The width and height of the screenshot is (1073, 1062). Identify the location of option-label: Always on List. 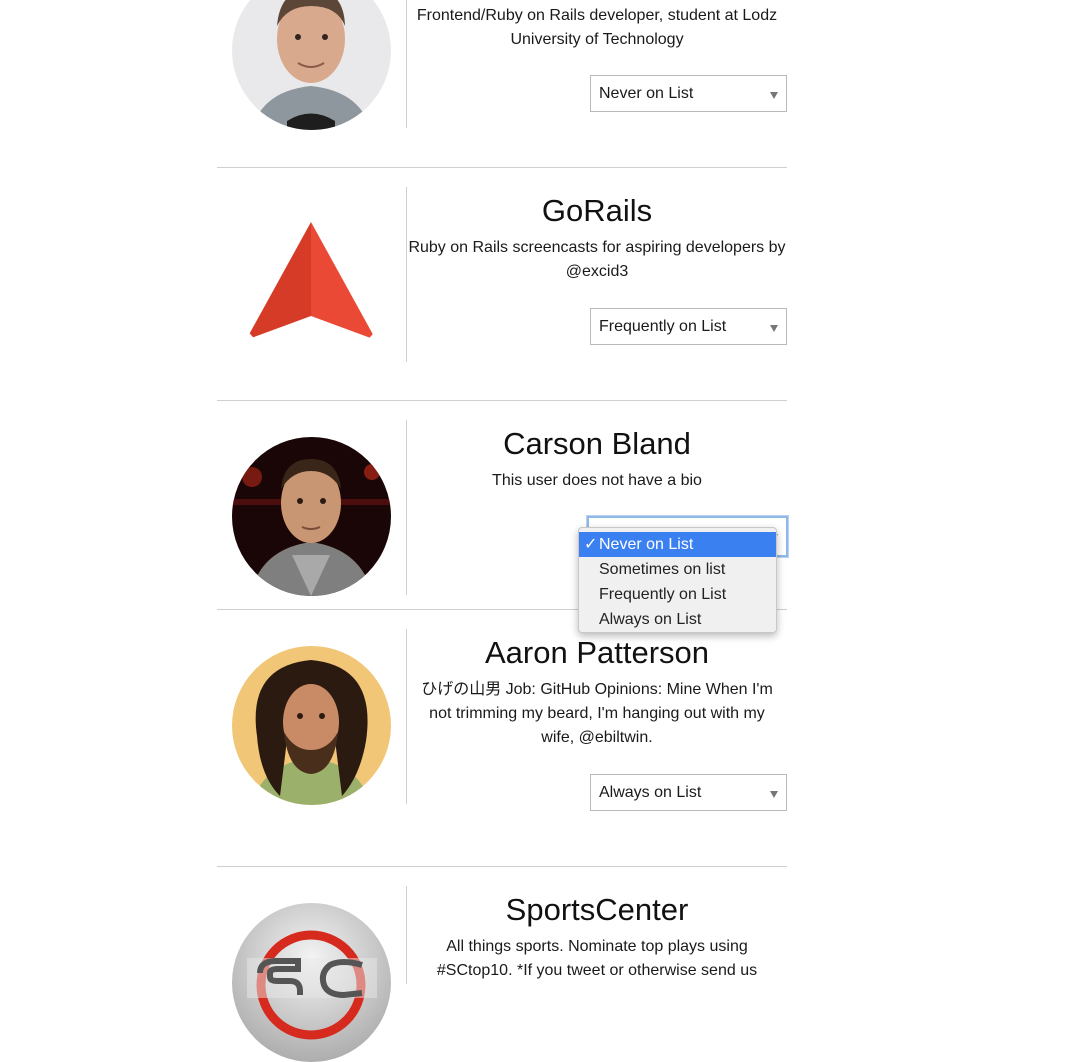
(650, 619).